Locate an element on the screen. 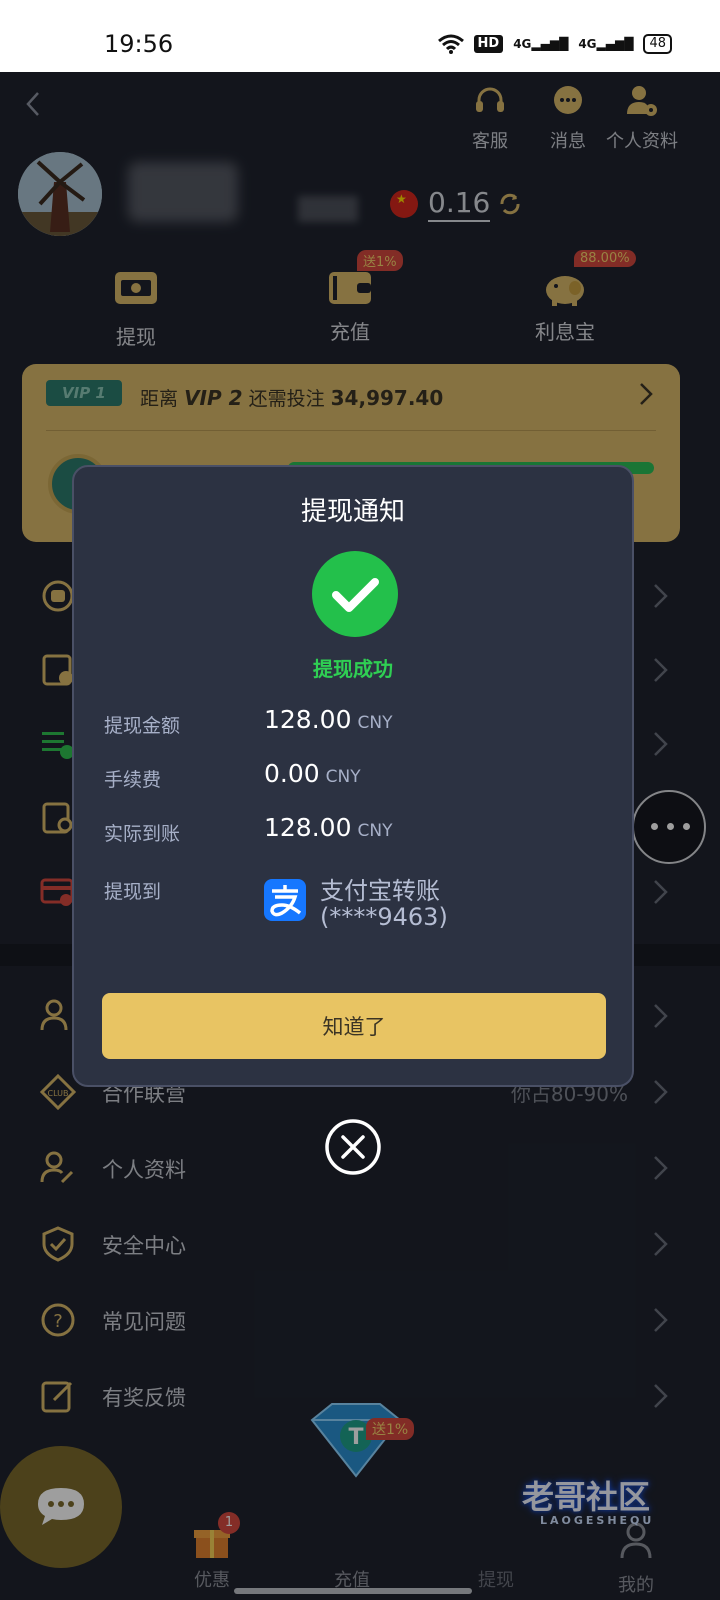 This screenshot has width=720, height=1600. success-icon-wrap is located at coordinates (355, 594).